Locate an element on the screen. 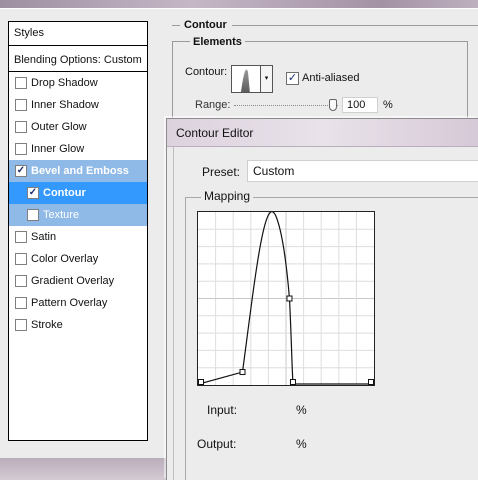 This screenshot has height=480, width=478. range-slider-handle is located at coordinates (333, 105).